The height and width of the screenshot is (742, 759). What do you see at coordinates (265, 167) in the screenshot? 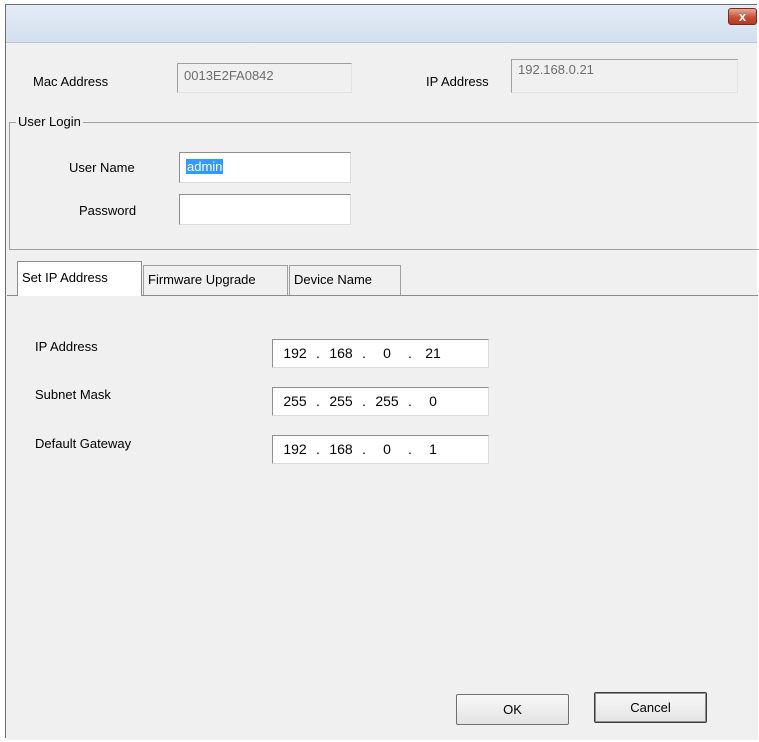
I see `username-input: admin` at bounding box center [265, 167].